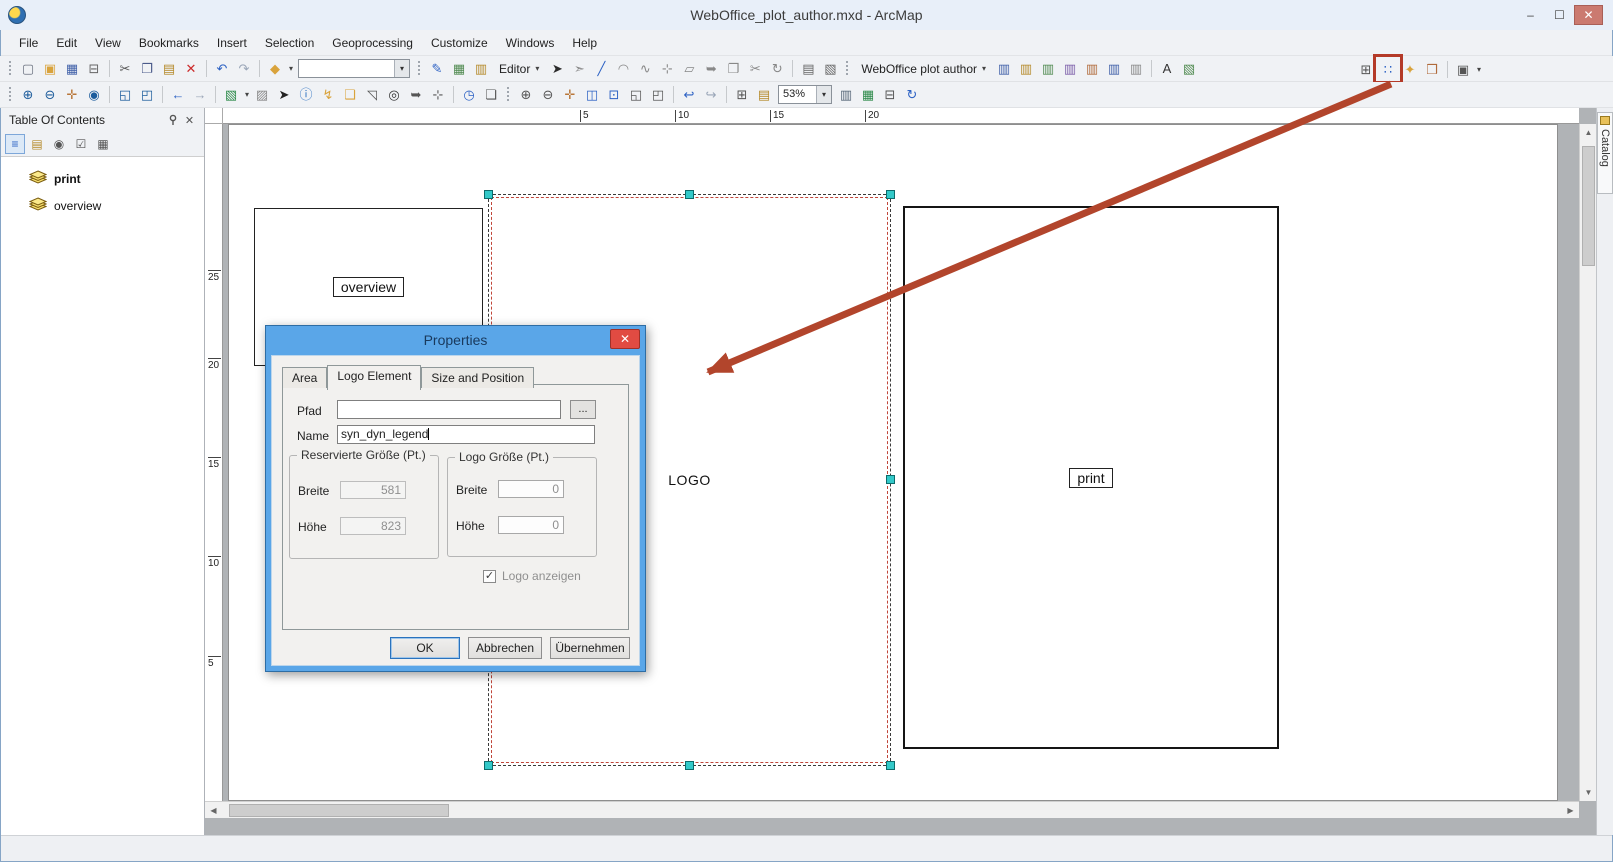 The width and height of the screenshot is (1613, 862). Describe the element at coordinates (733, 69) in the screenshot. I see `cut-polygons-icon: ❐` at that location.